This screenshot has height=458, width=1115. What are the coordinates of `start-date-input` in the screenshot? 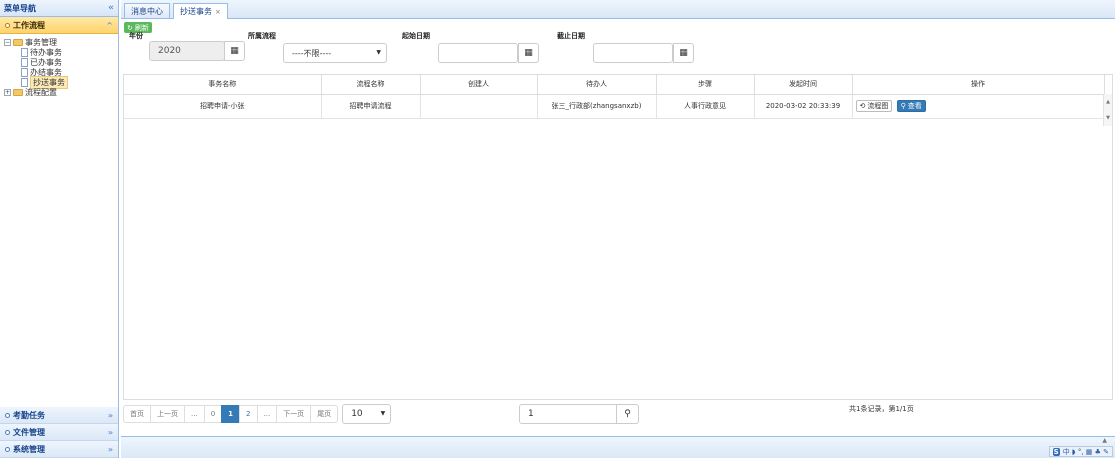 It's located at (478, 53).